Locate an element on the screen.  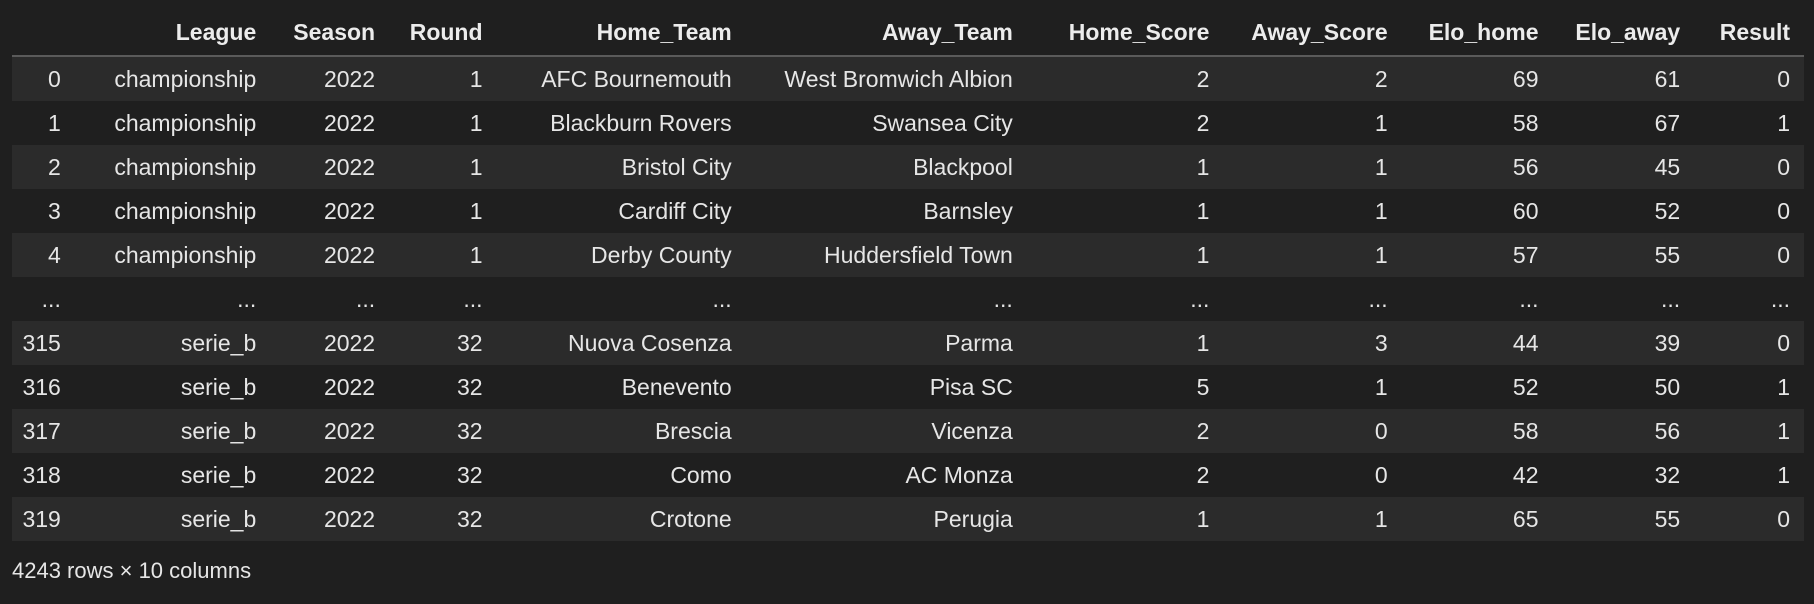
cell-elo-home: 42 is located at coordinates (1525, 475).